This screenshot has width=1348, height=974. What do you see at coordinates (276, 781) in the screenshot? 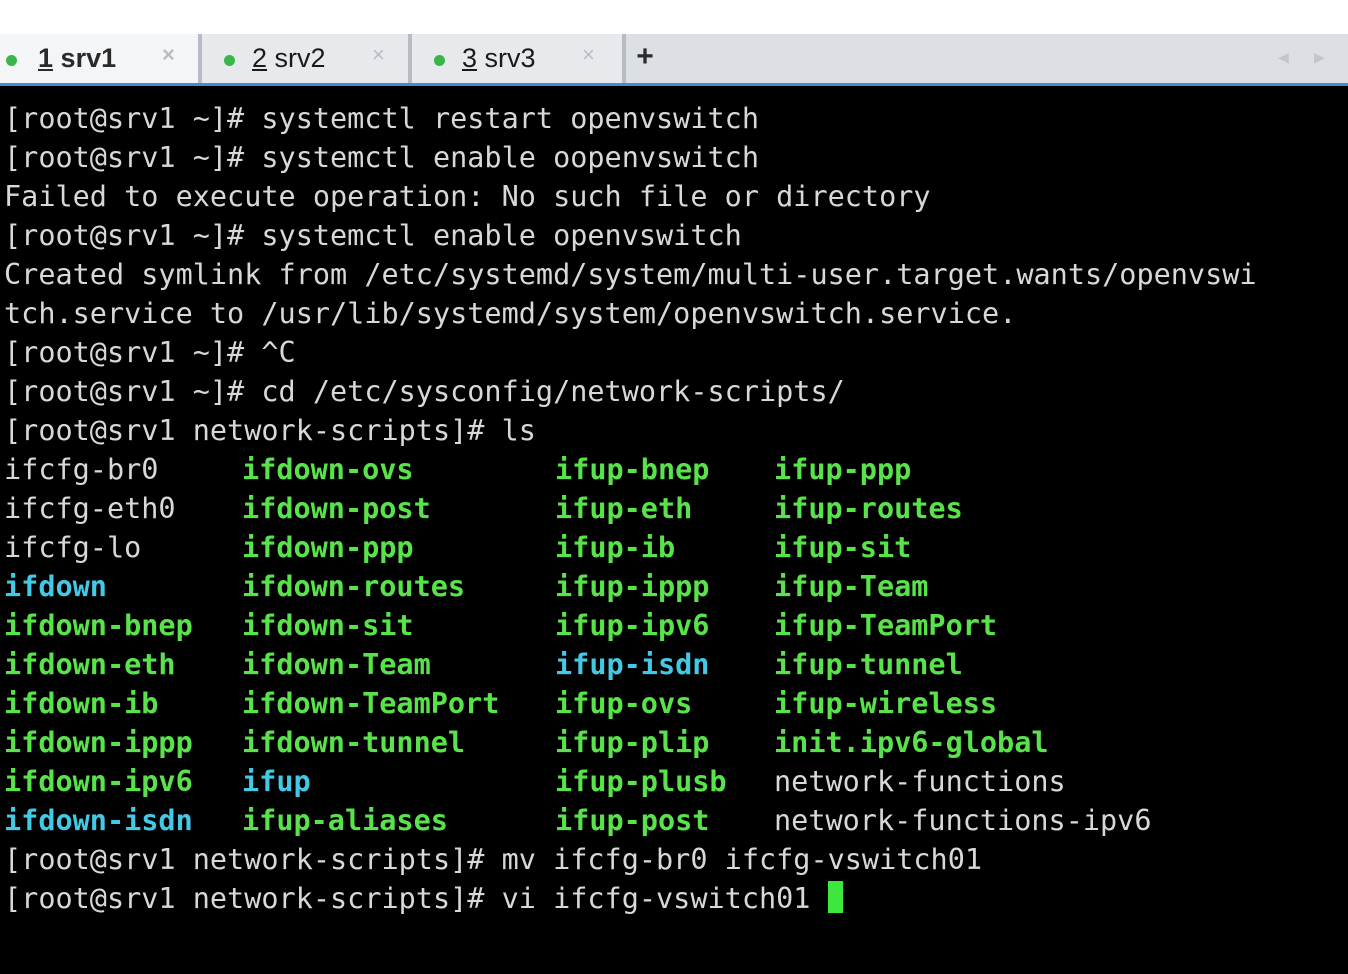
I see `ls-entry: ifup` at bounding box center [276, 781].